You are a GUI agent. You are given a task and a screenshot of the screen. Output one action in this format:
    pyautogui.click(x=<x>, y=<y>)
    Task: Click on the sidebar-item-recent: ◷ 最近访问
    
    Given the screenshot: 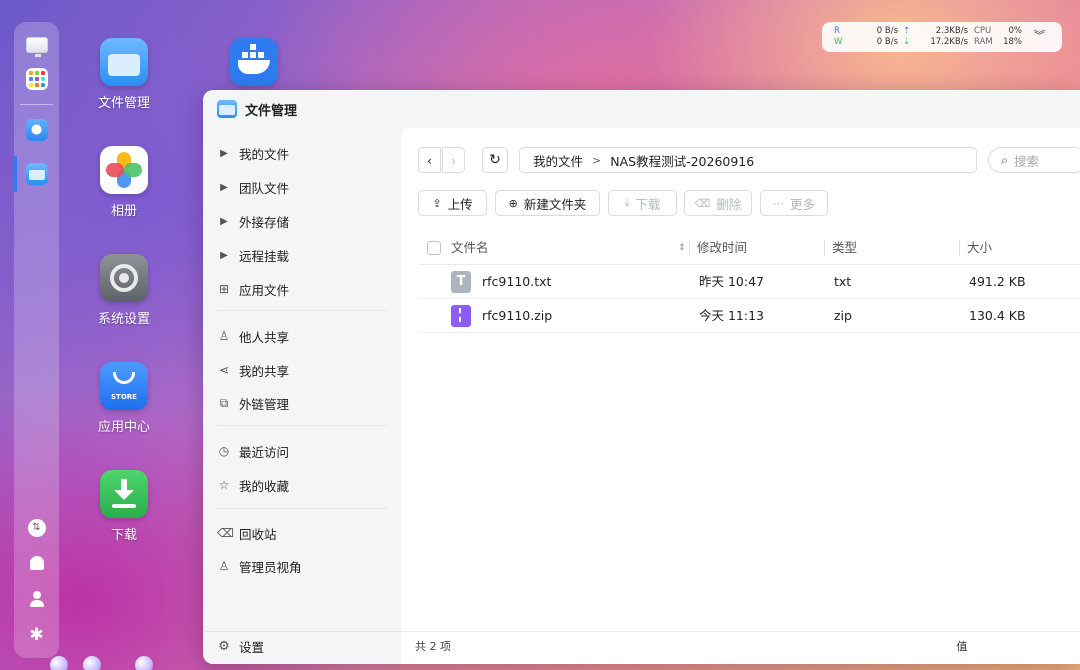 What is the action you would take?
    pyautogui.click(x=253, y=451)
    